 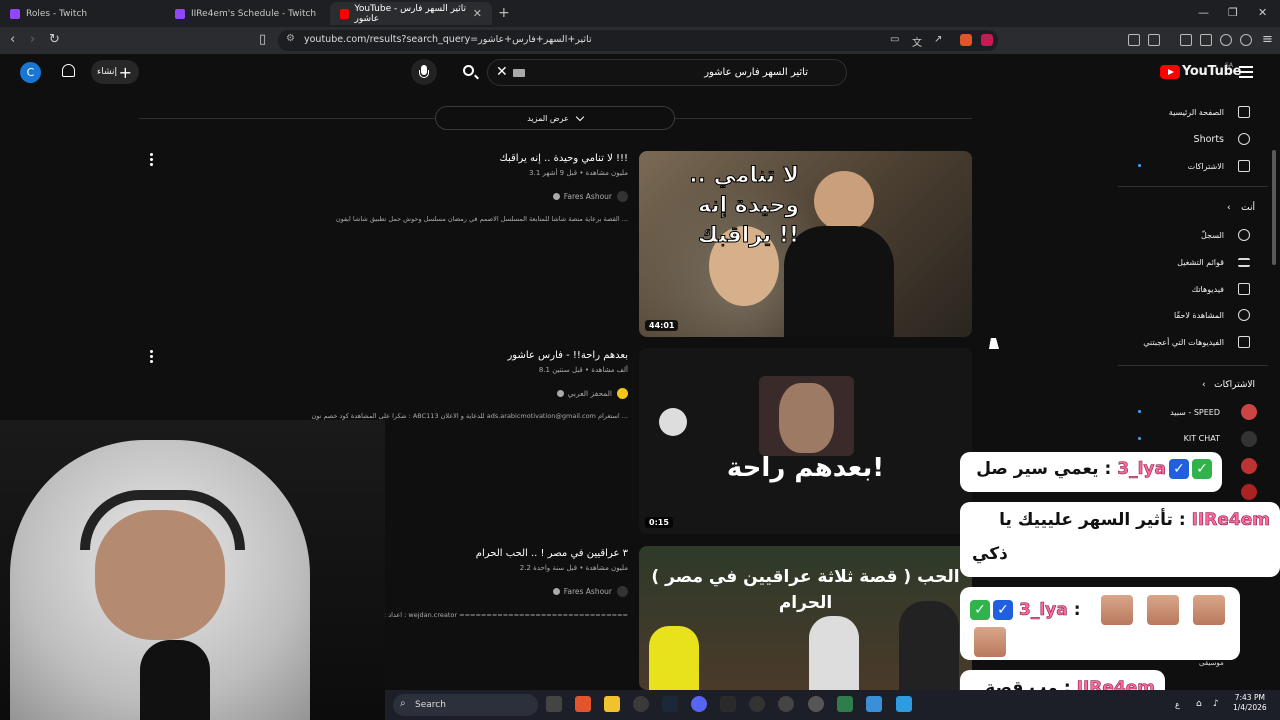 I want to click on back-icon: ‹, so click(x=12, y=39).